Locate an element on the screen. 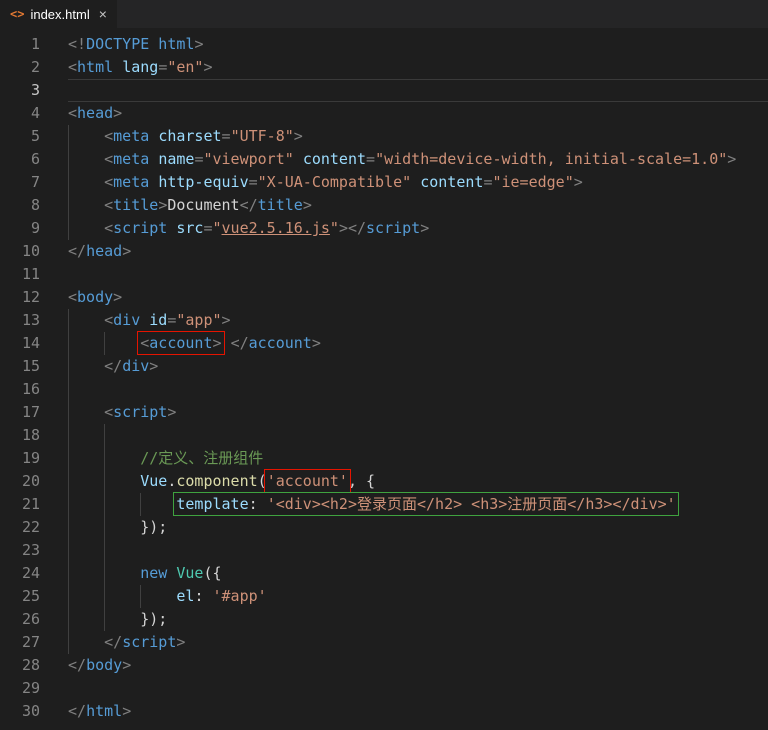  close-tab-icon: × is located at coordinates (103, 14).